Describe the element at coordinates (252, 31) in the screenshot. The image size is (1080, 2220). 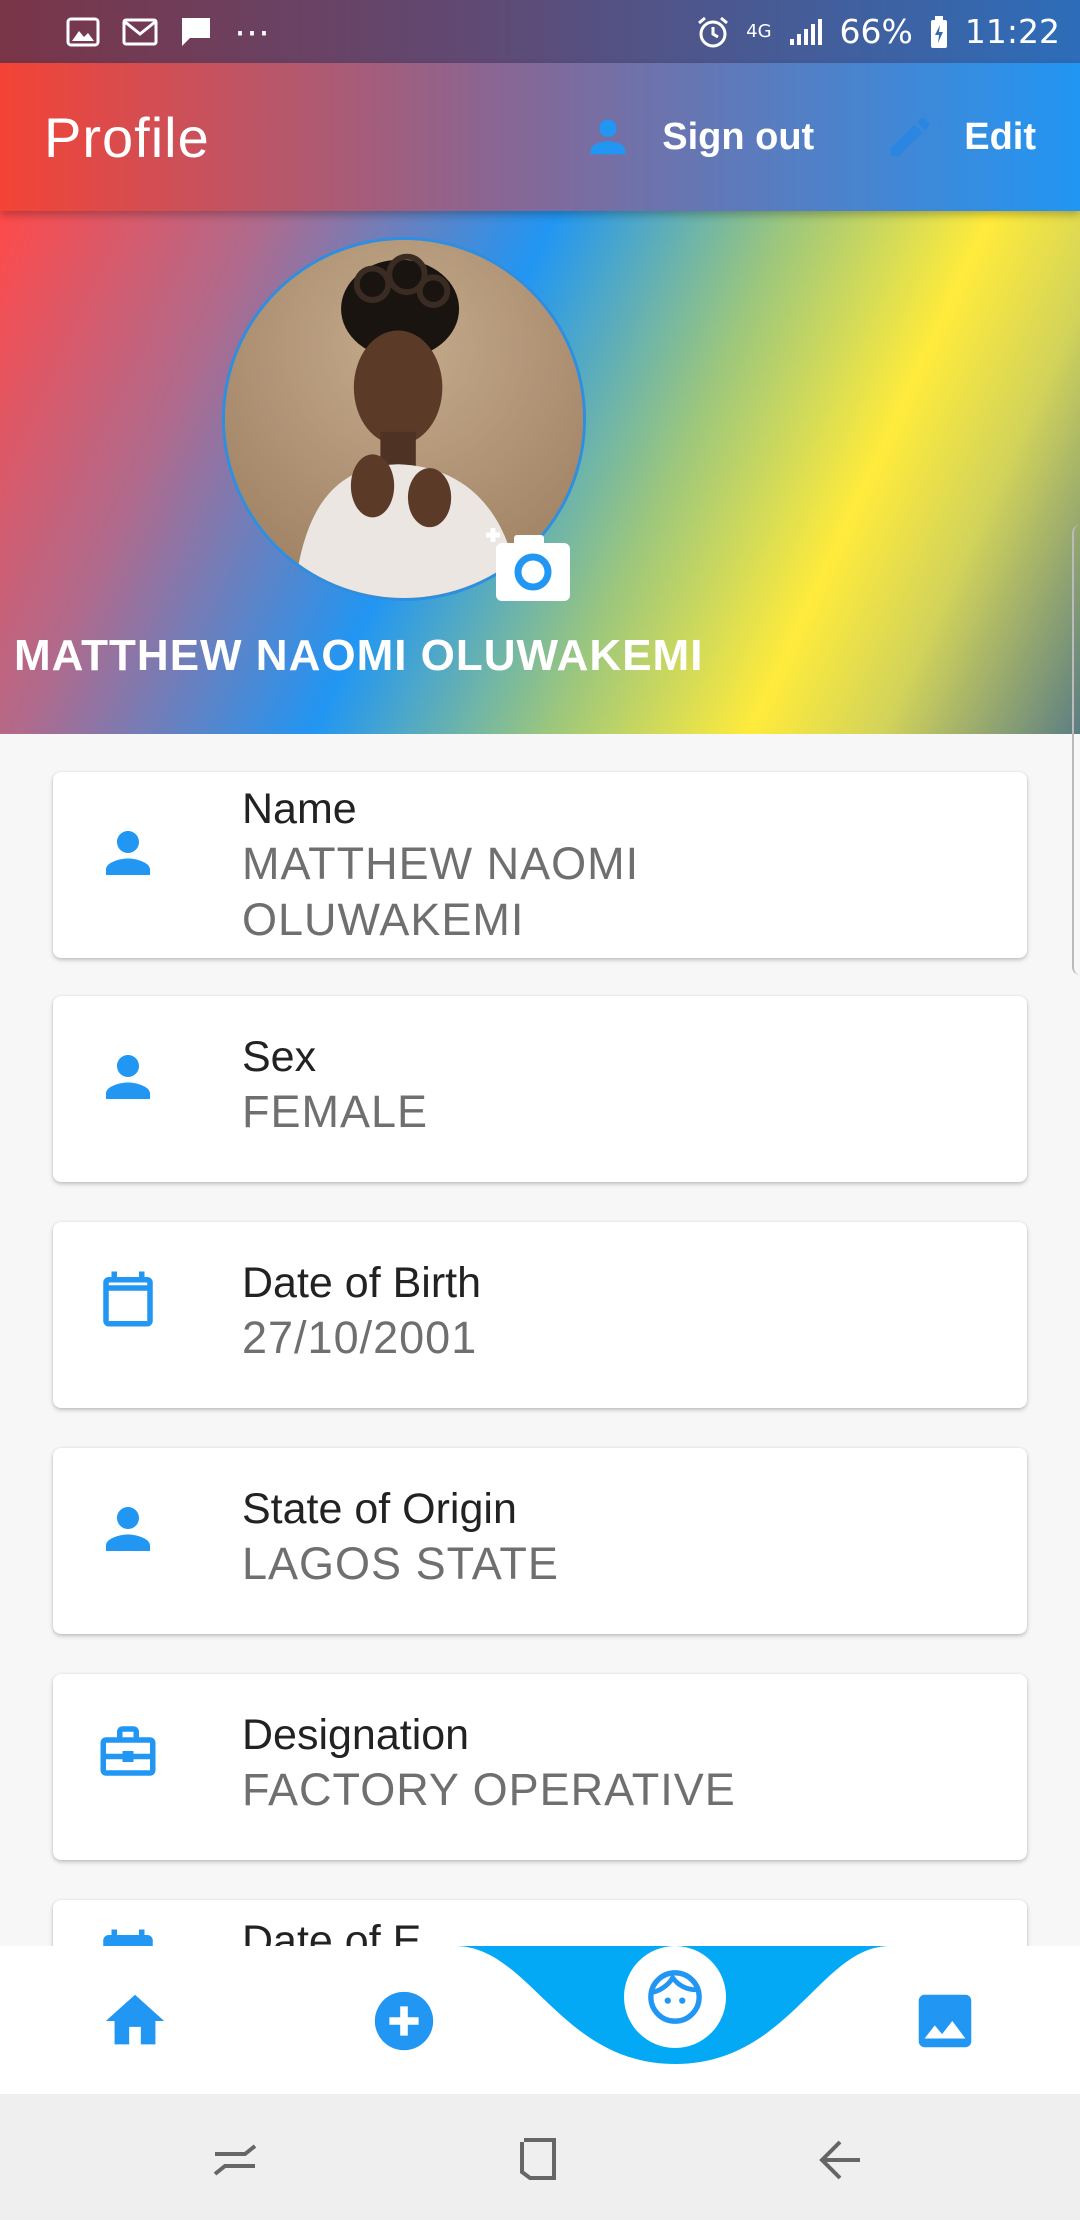
I see `more-dots-icon: ⋯` at that location.